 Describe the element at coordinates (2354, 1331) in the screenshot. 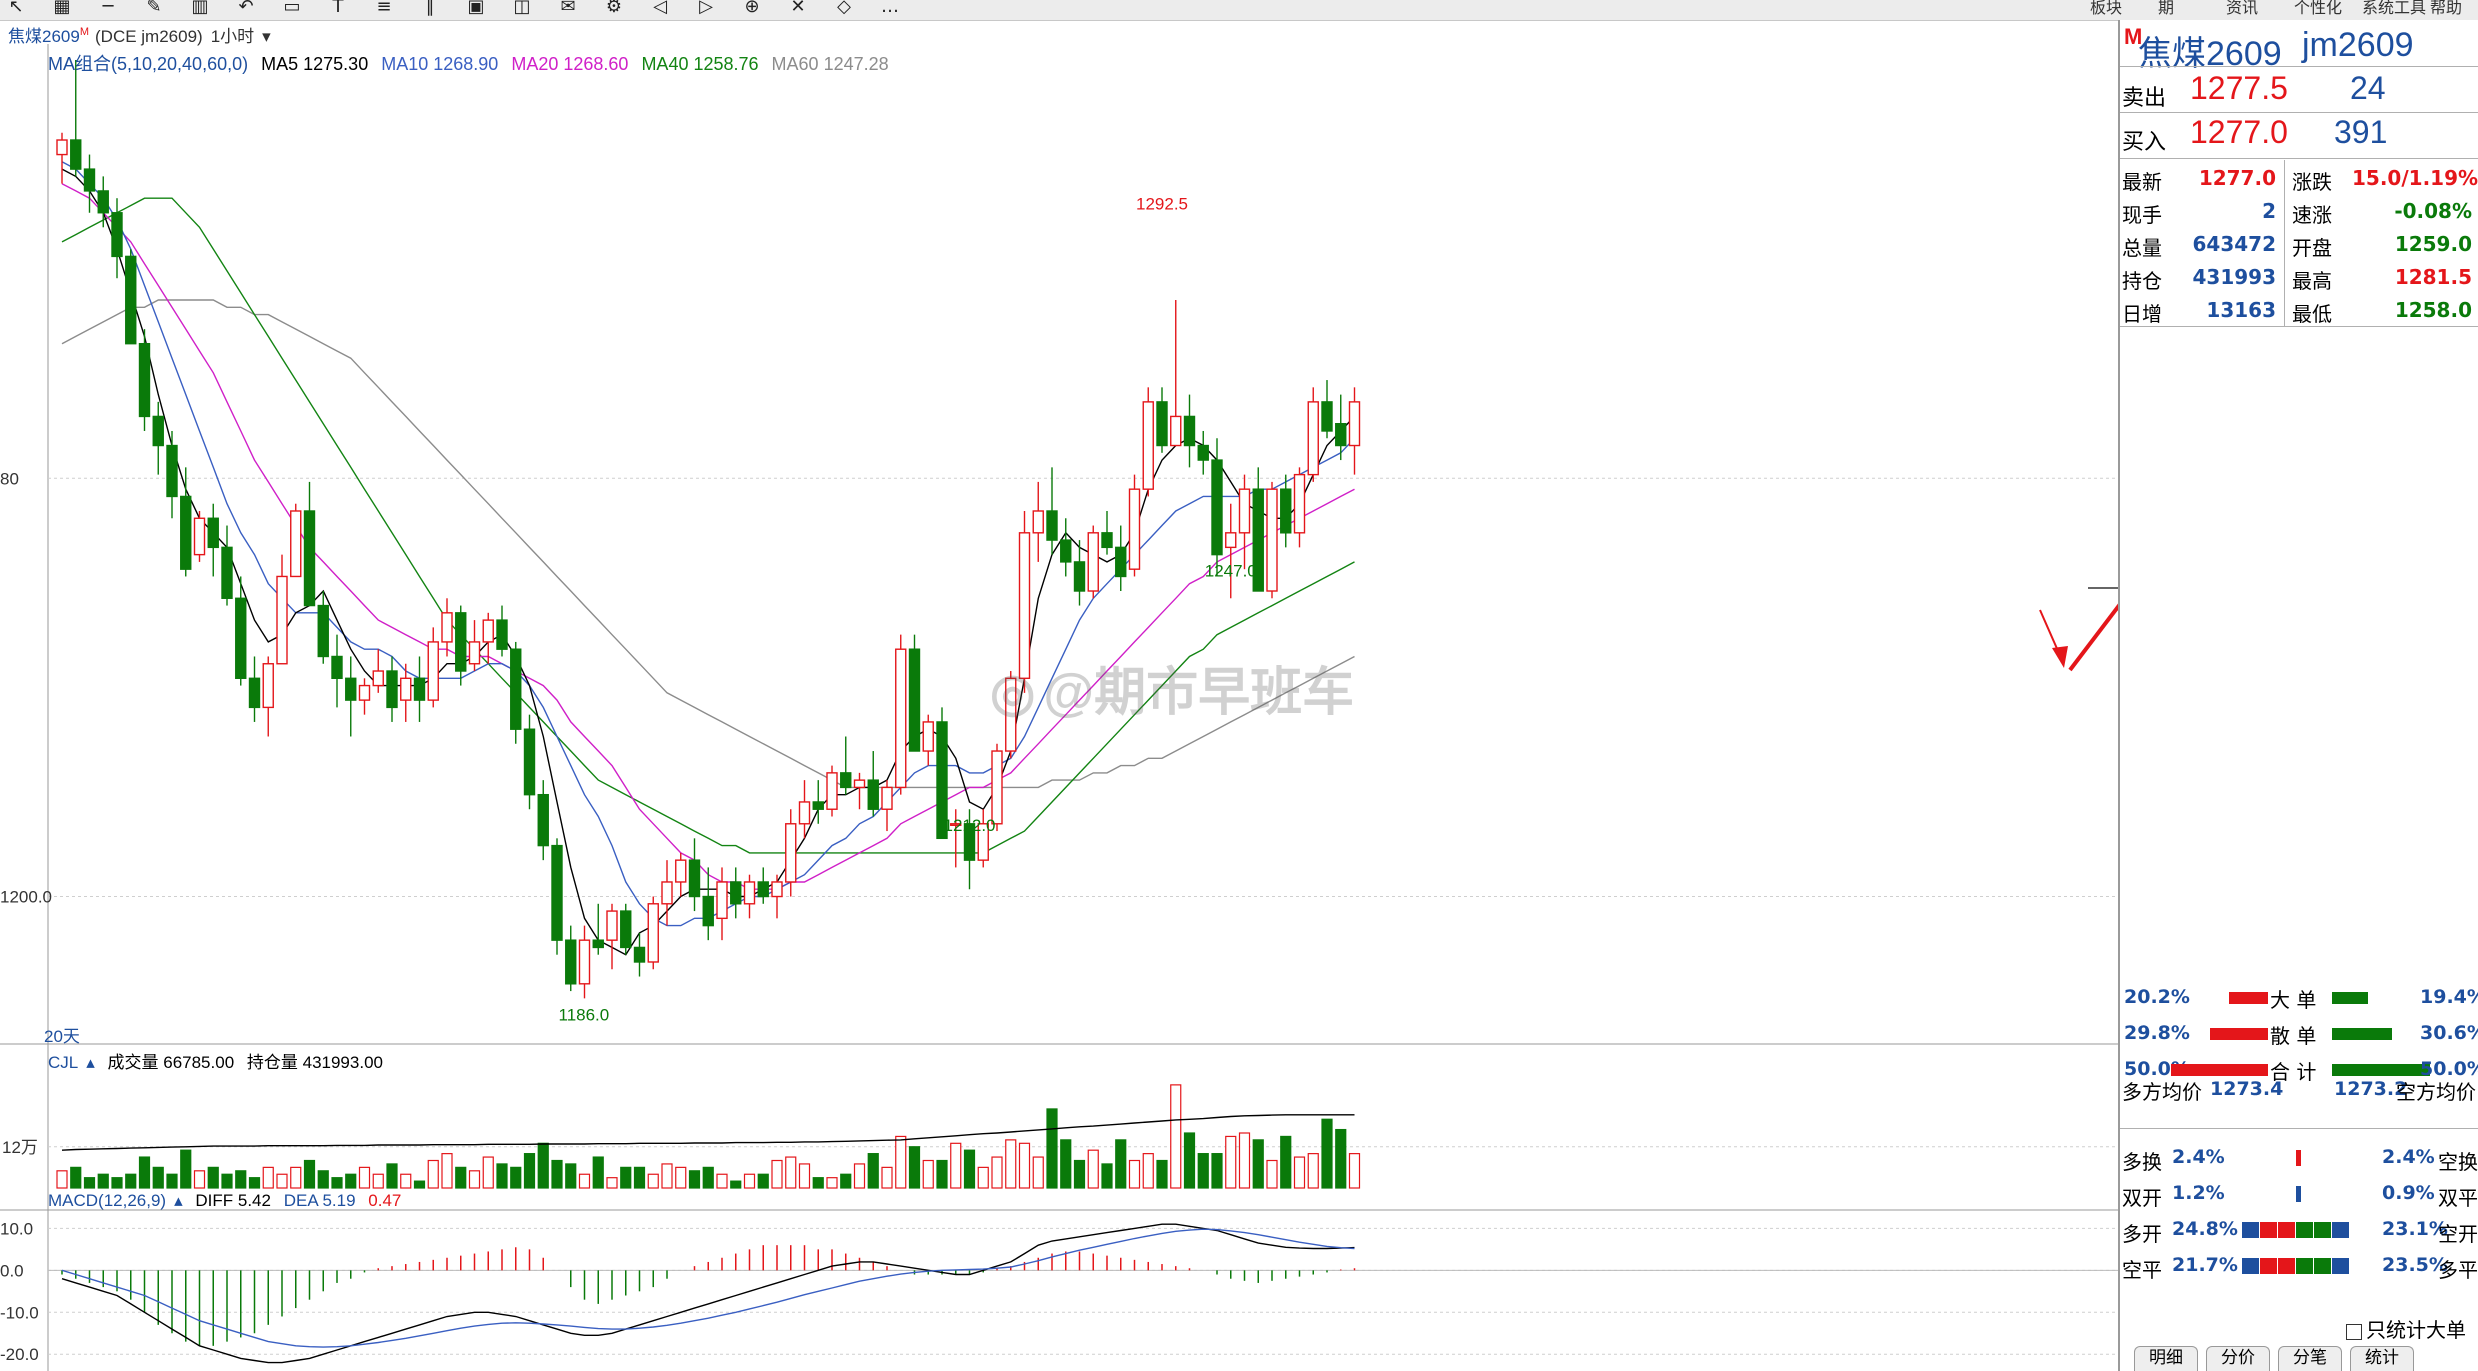

I see `checkbox` at that location.